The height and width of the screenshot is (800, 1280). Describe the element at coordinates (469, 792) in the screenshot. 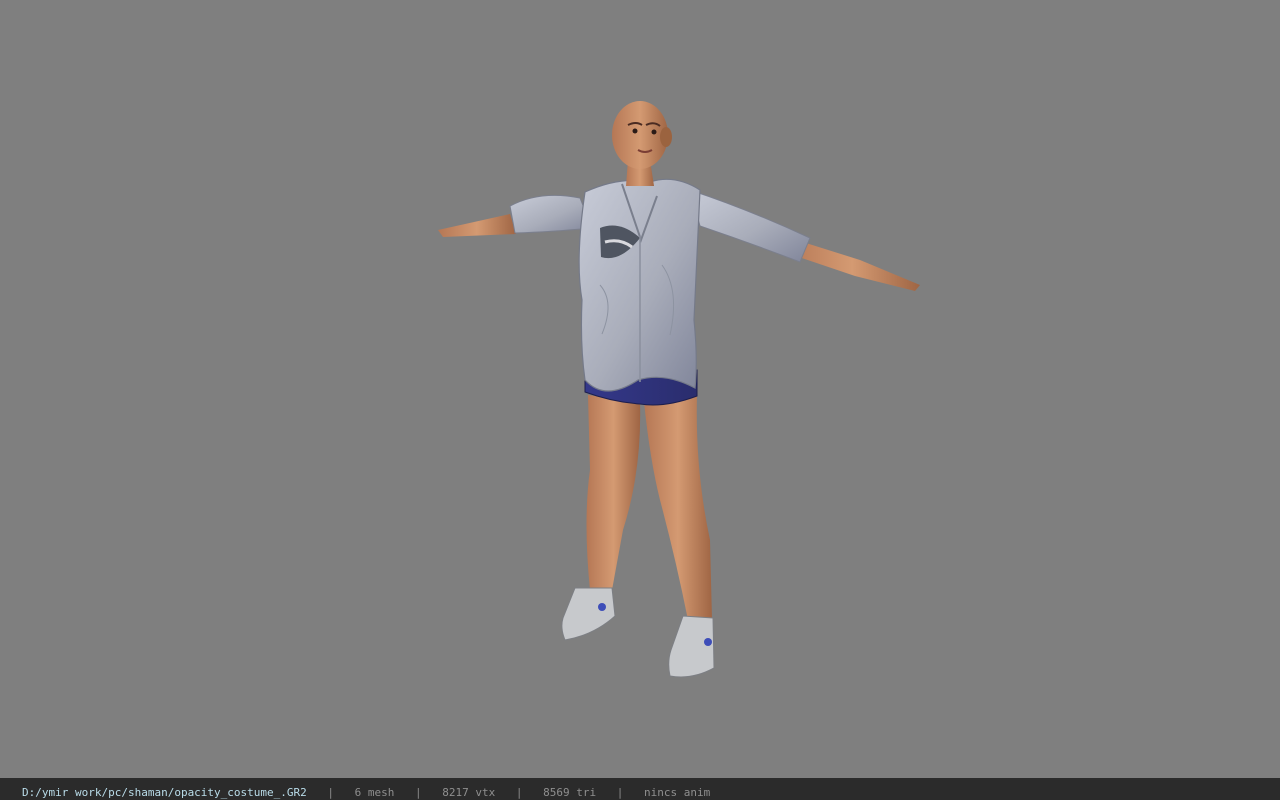

I see `vertex-count: 8217 vtx` at that location.